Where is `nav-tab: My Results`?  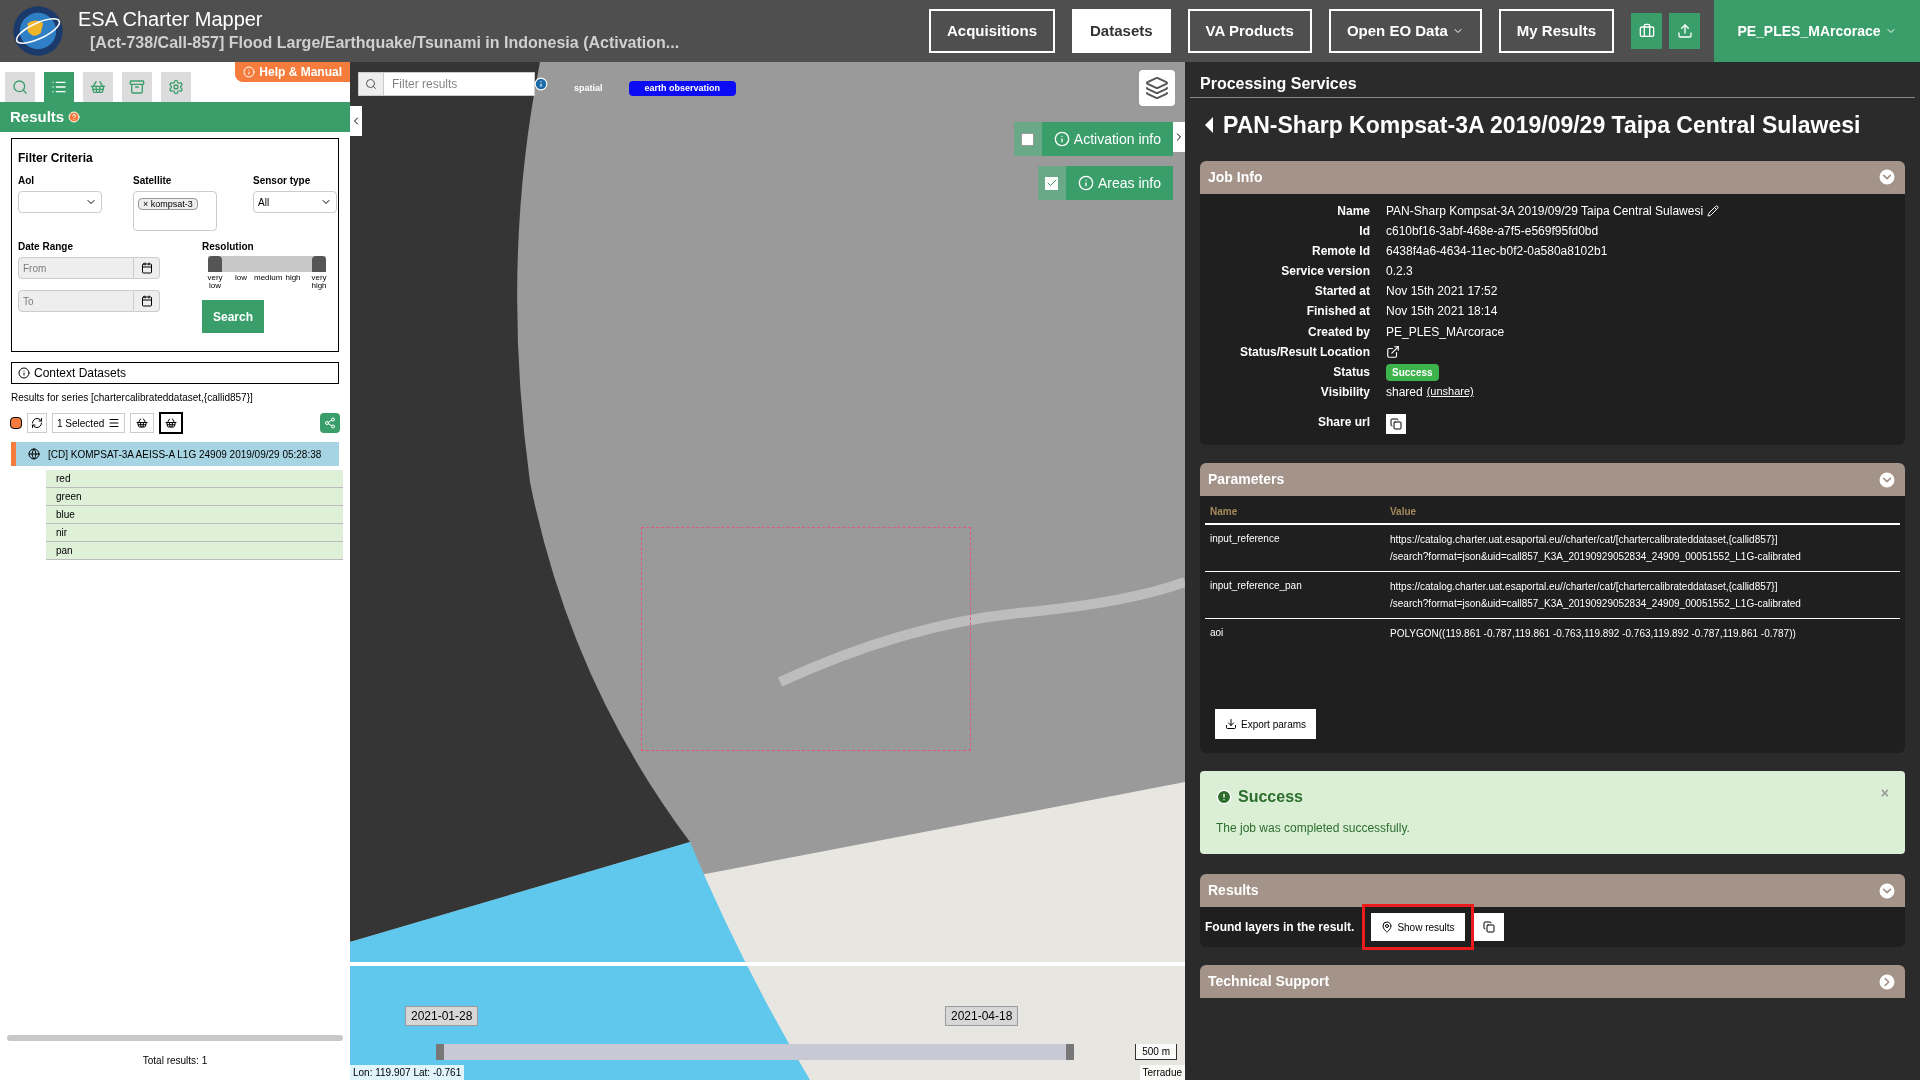 nav-tab: My Results is located at coordinates (1556, 31).